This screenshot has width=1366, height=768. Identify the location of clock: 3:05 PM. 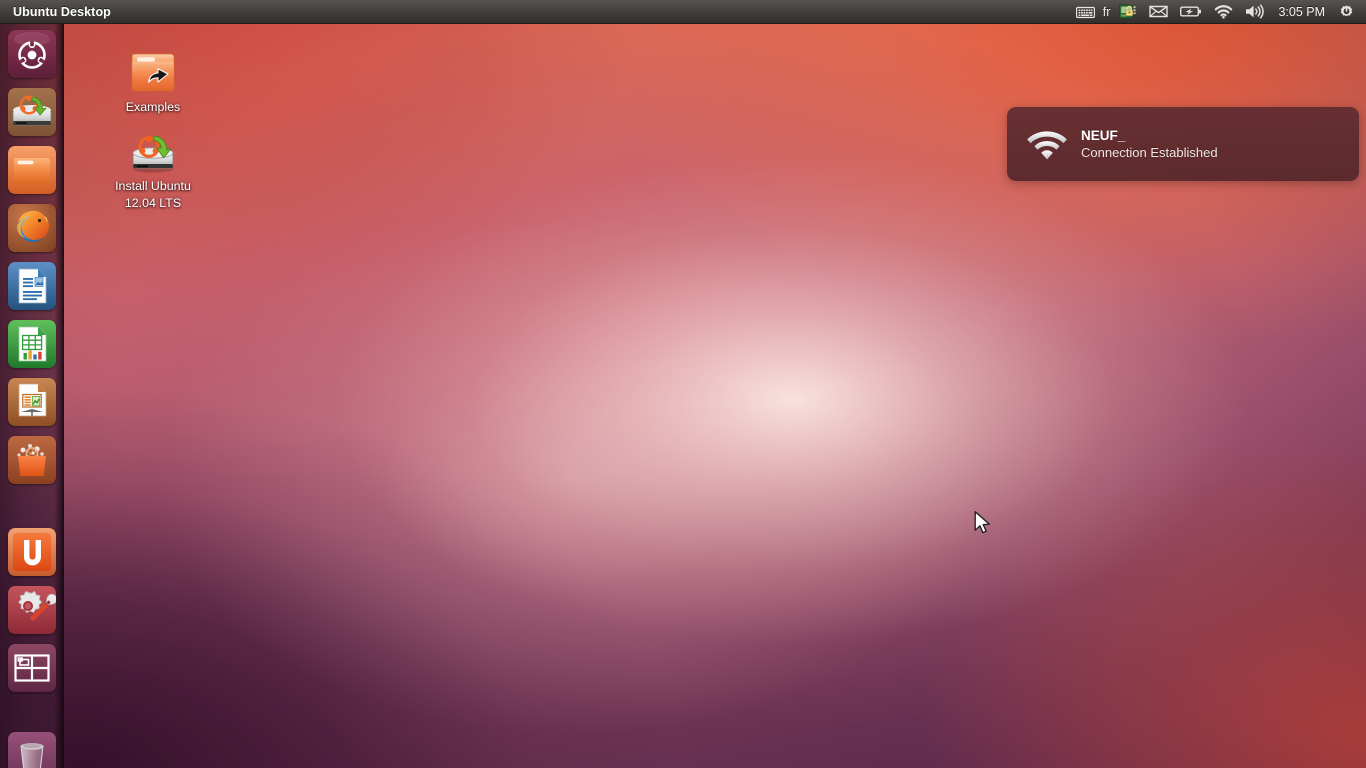
(1301, 12).